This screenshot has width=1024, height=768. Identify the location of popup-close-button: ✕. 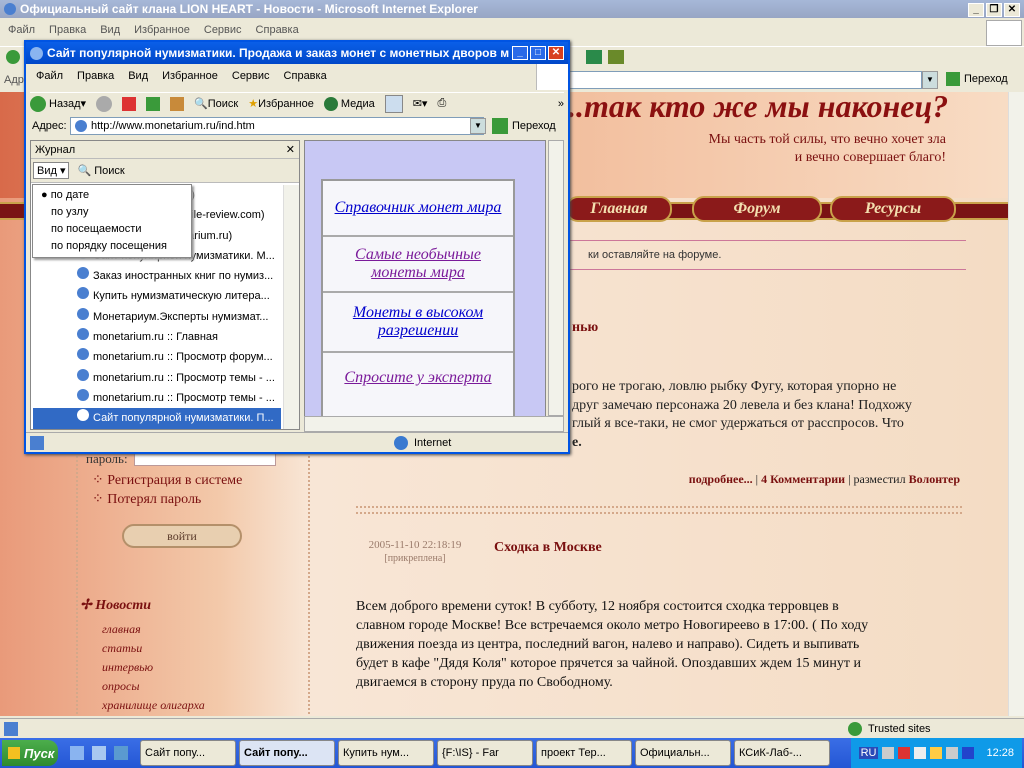
(556, 53).